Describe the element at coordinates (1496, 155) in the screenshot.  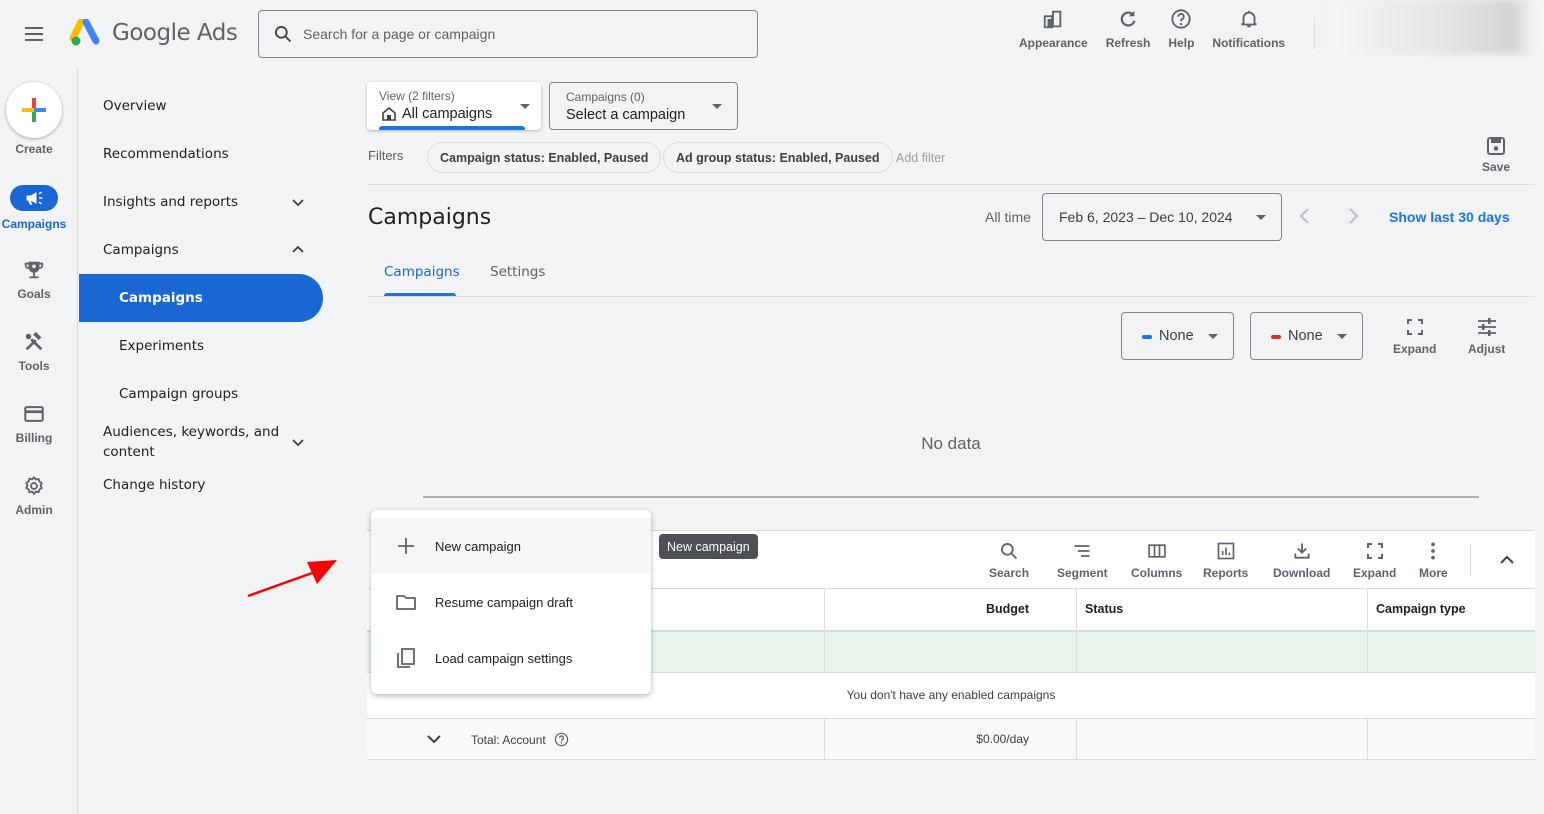
I see `save-button: Save` at that location.